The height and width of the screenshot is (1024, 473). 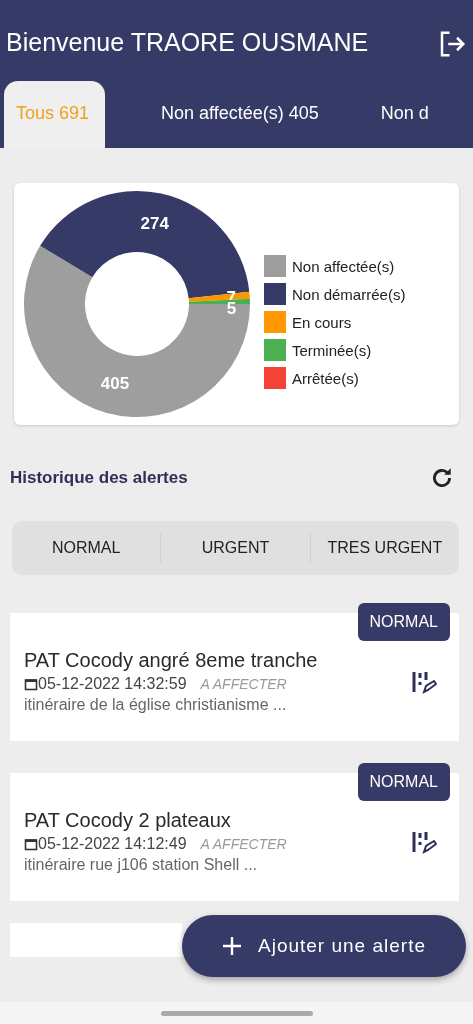 I want to click on tab: Non d, so click(x=404, y=114).